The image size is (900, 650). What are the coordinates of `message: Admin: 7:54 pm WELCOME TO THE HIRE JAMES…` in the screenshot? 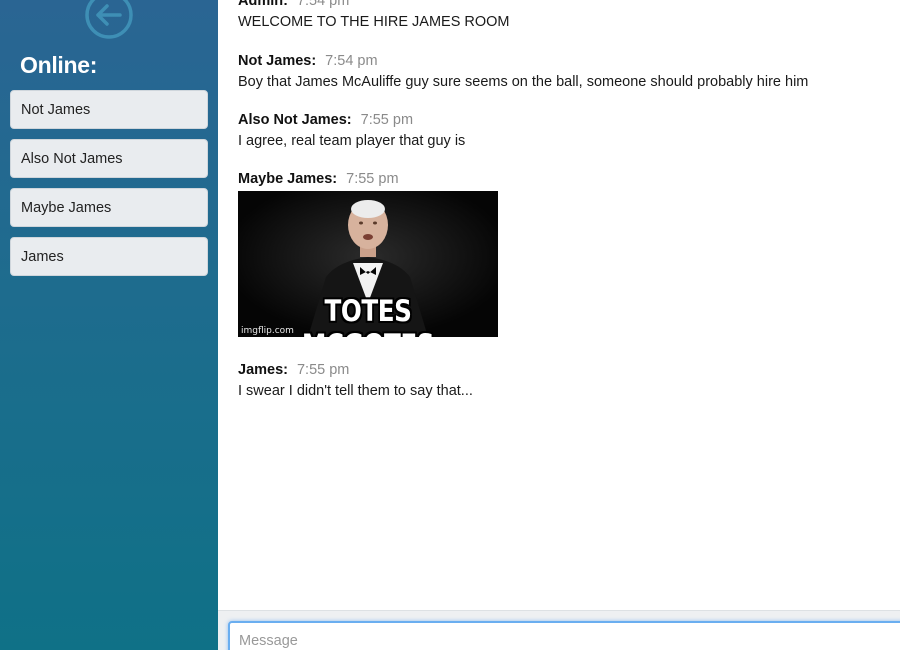 It's located at (374, 15).